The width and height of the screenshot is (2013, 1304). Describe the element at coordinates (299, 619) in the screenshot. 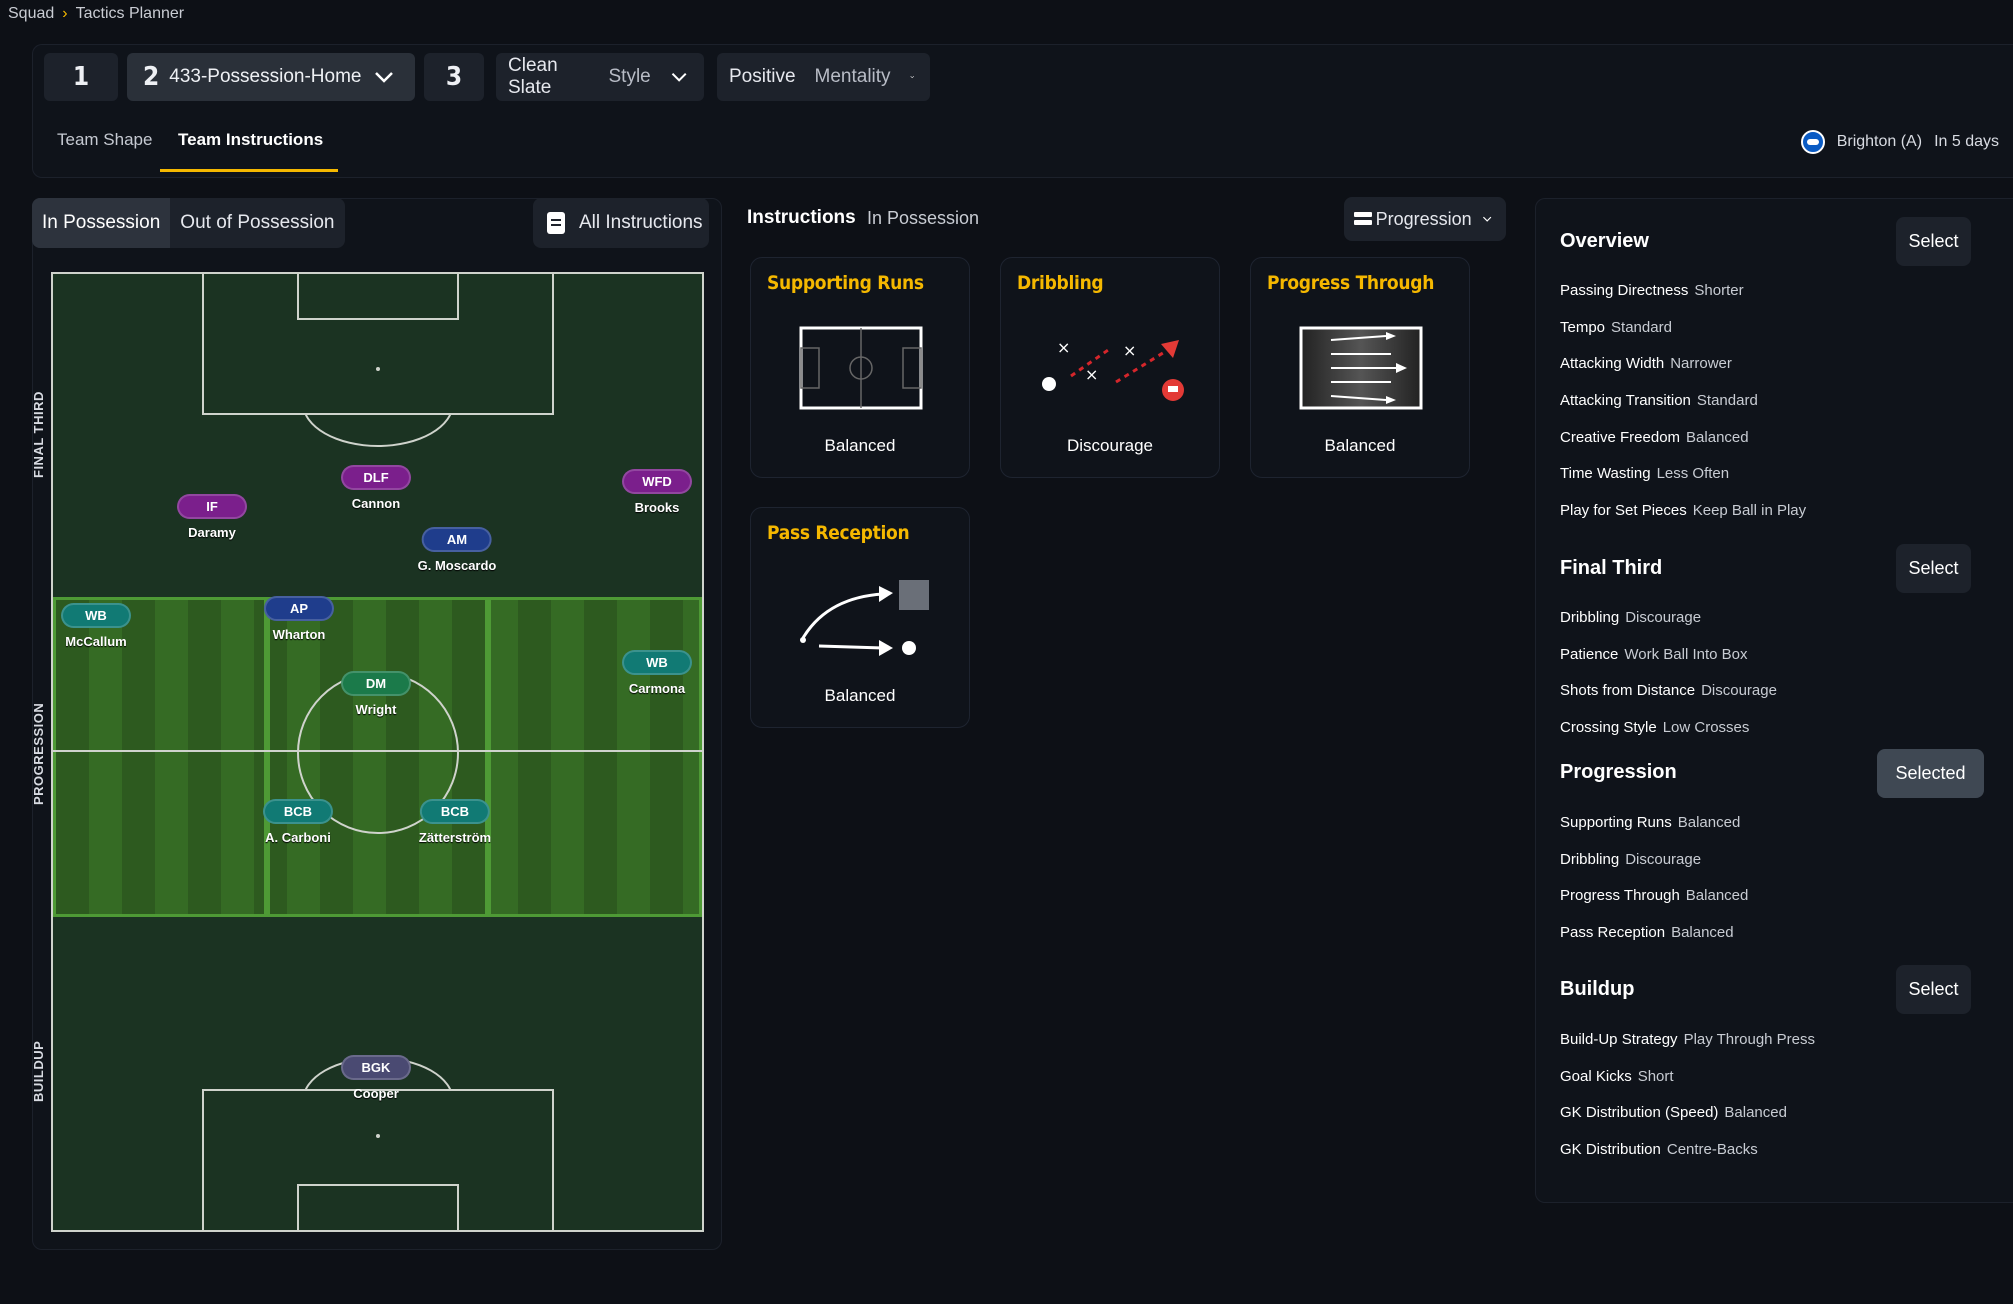

I see `player-chip-wharton: AP Wharton` at that location.